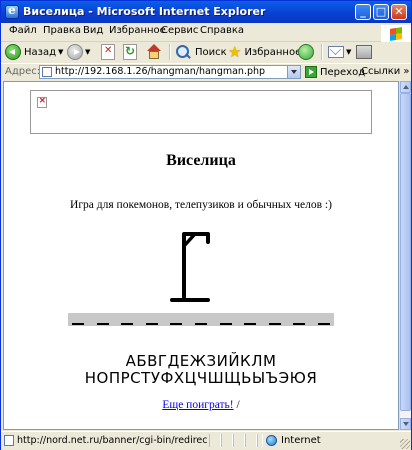  I want to click on security-zone: Internet, so click(293, 440).